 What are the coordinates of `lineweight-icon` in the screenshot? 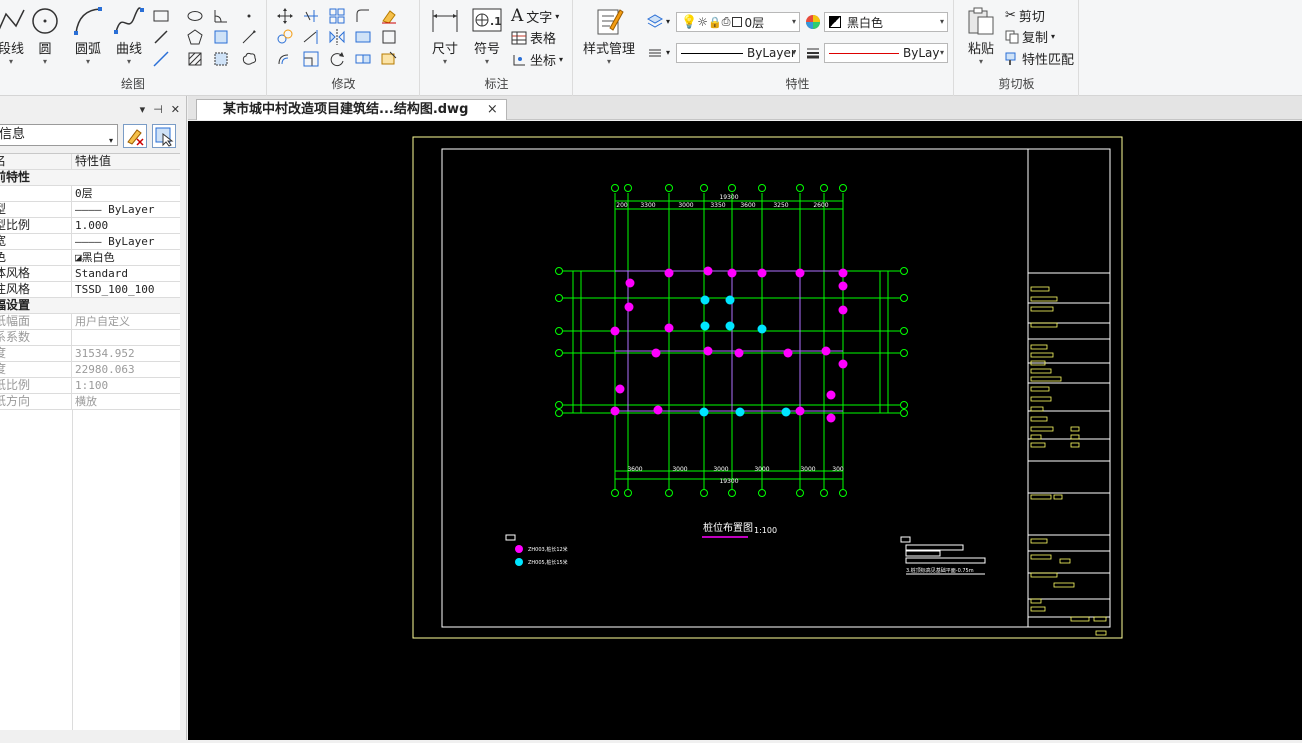 It's located at (813, 53).